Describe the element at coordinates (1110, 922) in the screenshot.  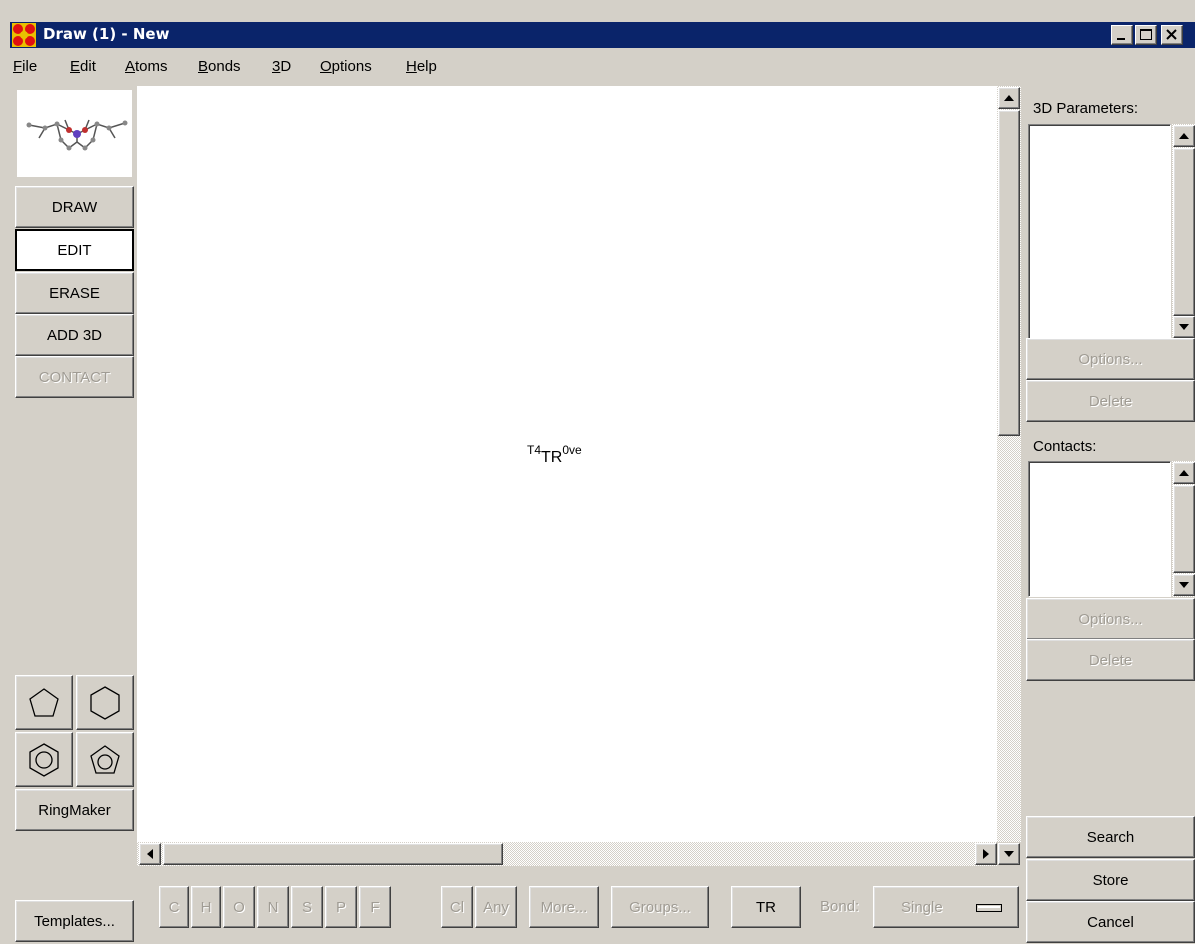
I see `cancel-button: Cancel` at that location.